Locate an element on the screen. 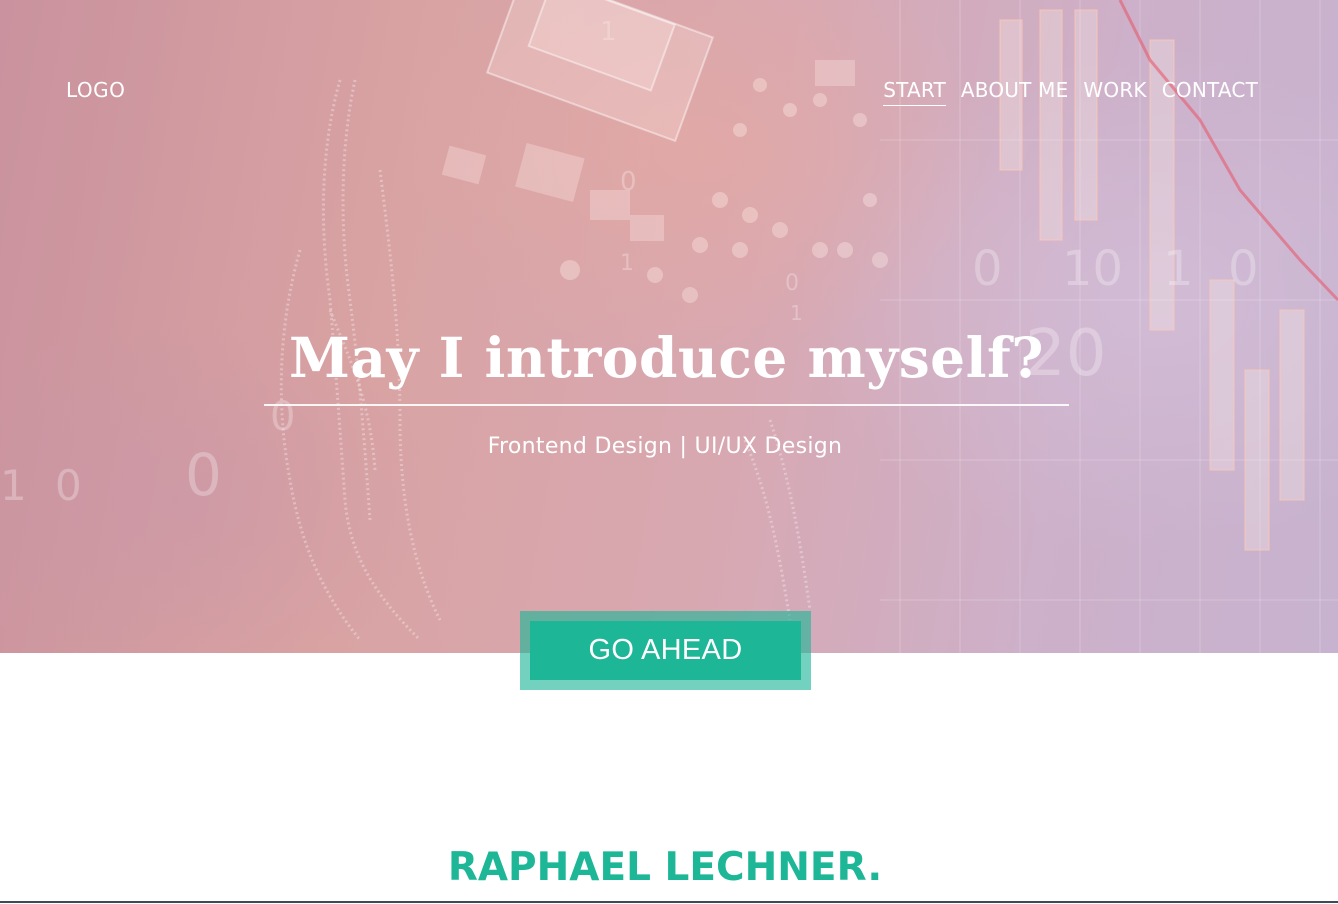 This screenshot has height=904, width=1338. main-nav: START ABOUT ME WORK CONTACT is located at coordinates (1070, 92).